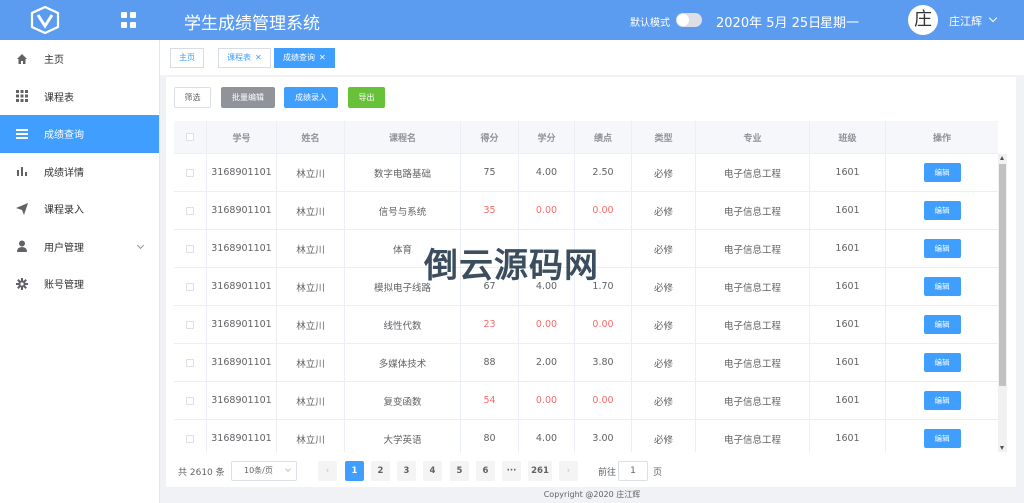 The image size is (1024, 503). Describe the element at coordinates (1002, 158) in the screenshot. I see `scroll-up-icon` at that location.